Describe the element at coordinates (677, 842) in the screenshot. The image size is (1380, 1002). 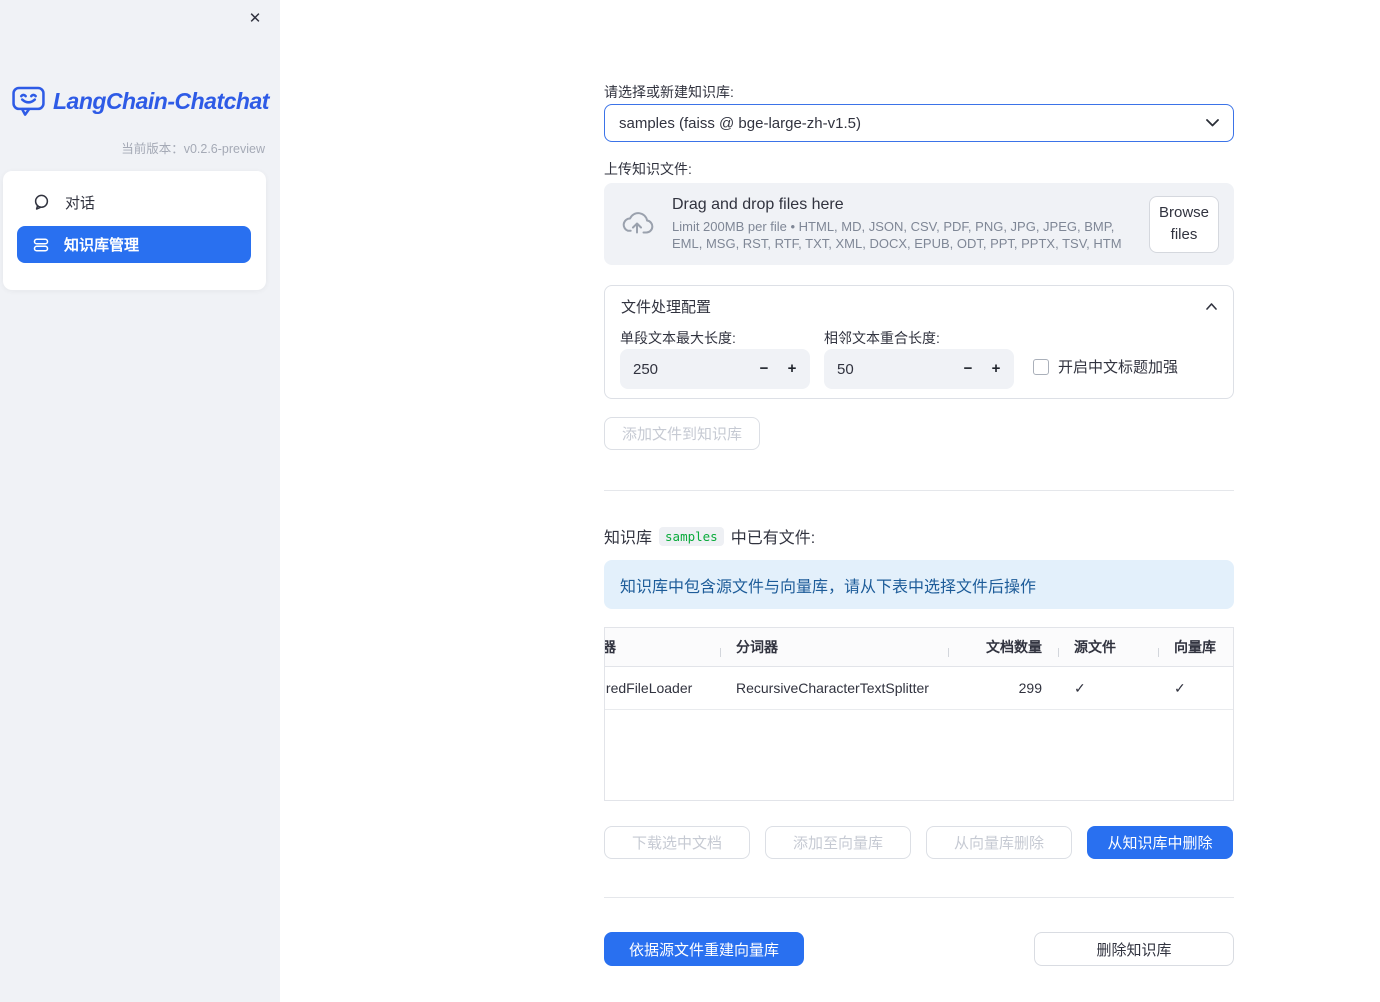
I see `download-selected-button: 下载选中文档` at that location.